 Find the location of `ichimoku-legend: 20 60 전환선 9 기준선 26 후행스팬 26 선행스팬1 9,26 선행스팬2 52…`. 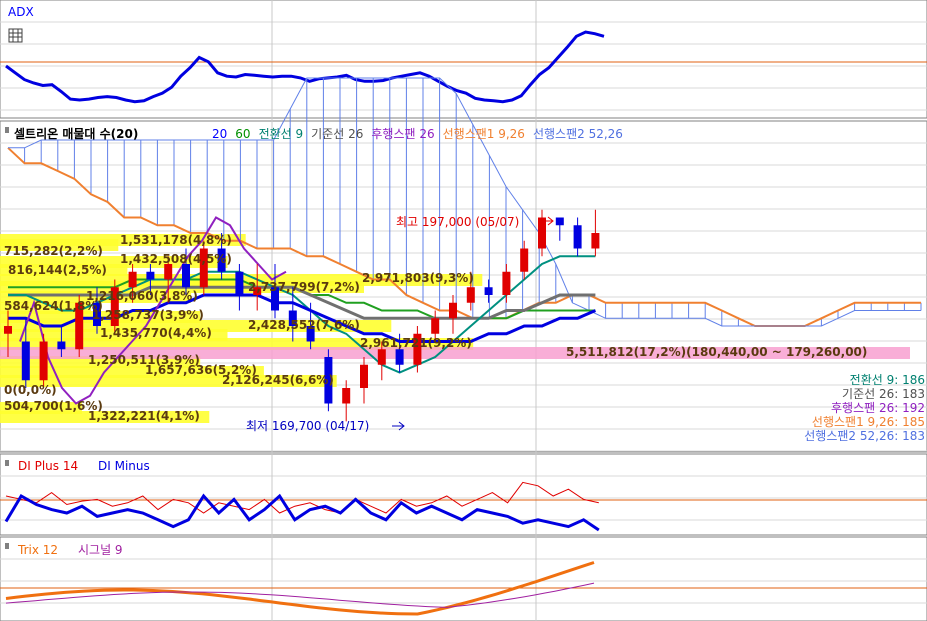

ichimoku-legend: 20 60 전환선 9 기준선 26 후행스팬 26 선행스팬1 9,26 선행스팬2 52… is located at coordinates (417, 133).